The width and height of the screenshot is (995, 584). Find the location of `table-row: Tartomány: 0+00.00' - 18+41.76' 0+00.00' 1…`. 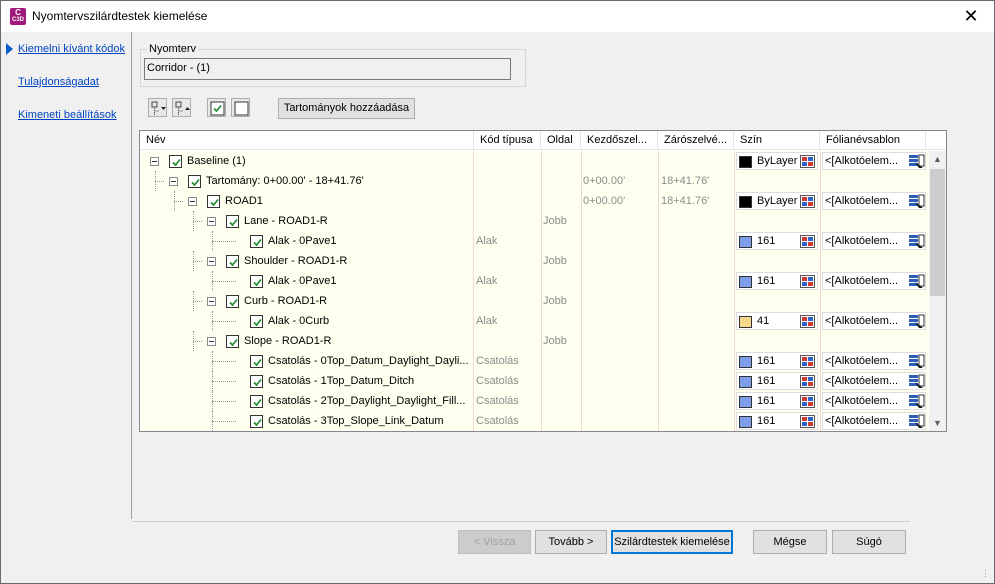

table-row: Tartomány: 0+00.00' - 18+41.76' 0+00.00' 1… is located at coordinates (534, 181).